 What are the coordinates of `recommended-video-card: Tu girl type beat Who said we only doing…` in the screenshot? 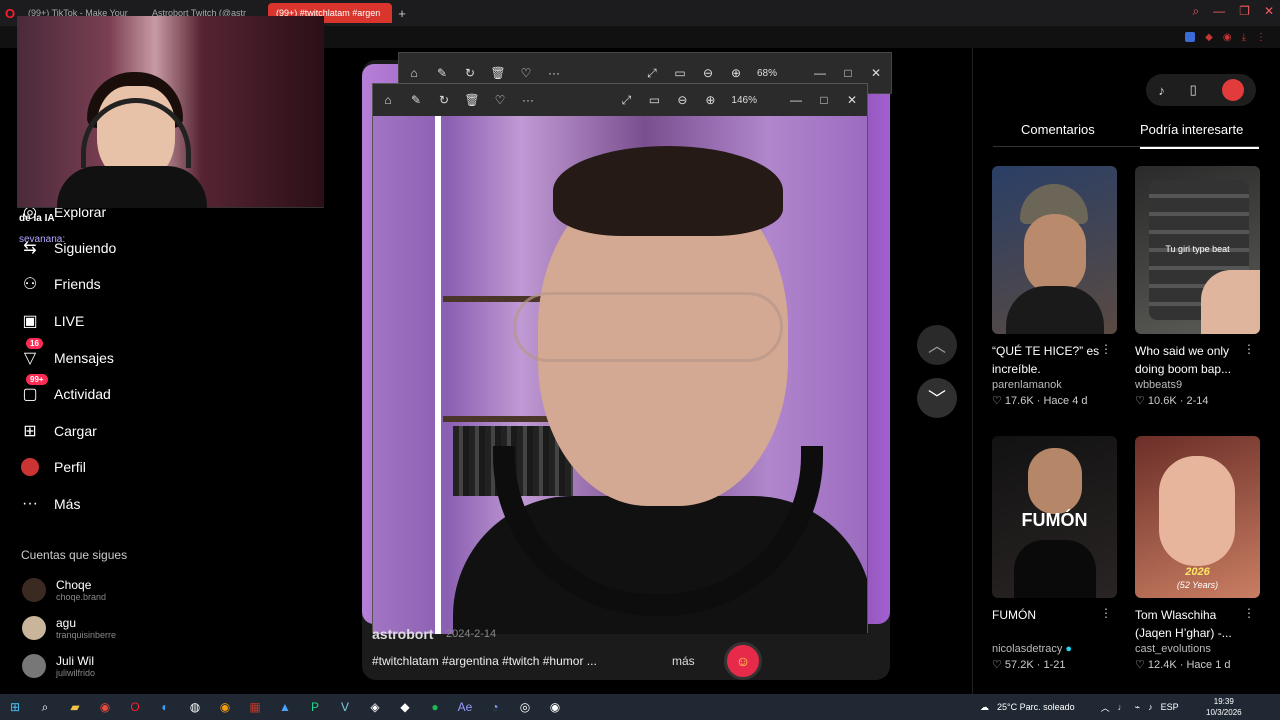 It's located at (1198, 286).